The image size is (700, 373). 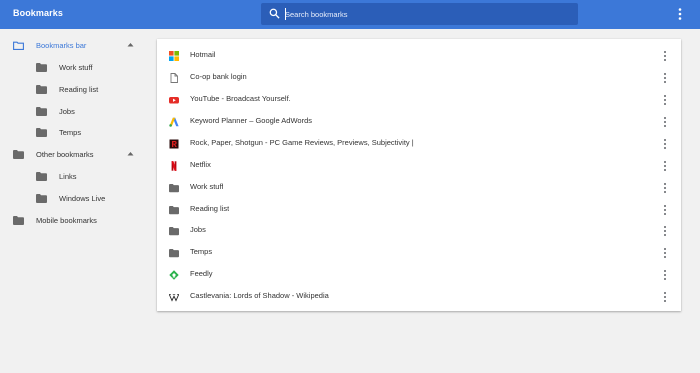 What do you see at coordinates (58, 132) in the screenshot?
I see `sidebar-item-temps: Temps` at bounding box center [58, 132].